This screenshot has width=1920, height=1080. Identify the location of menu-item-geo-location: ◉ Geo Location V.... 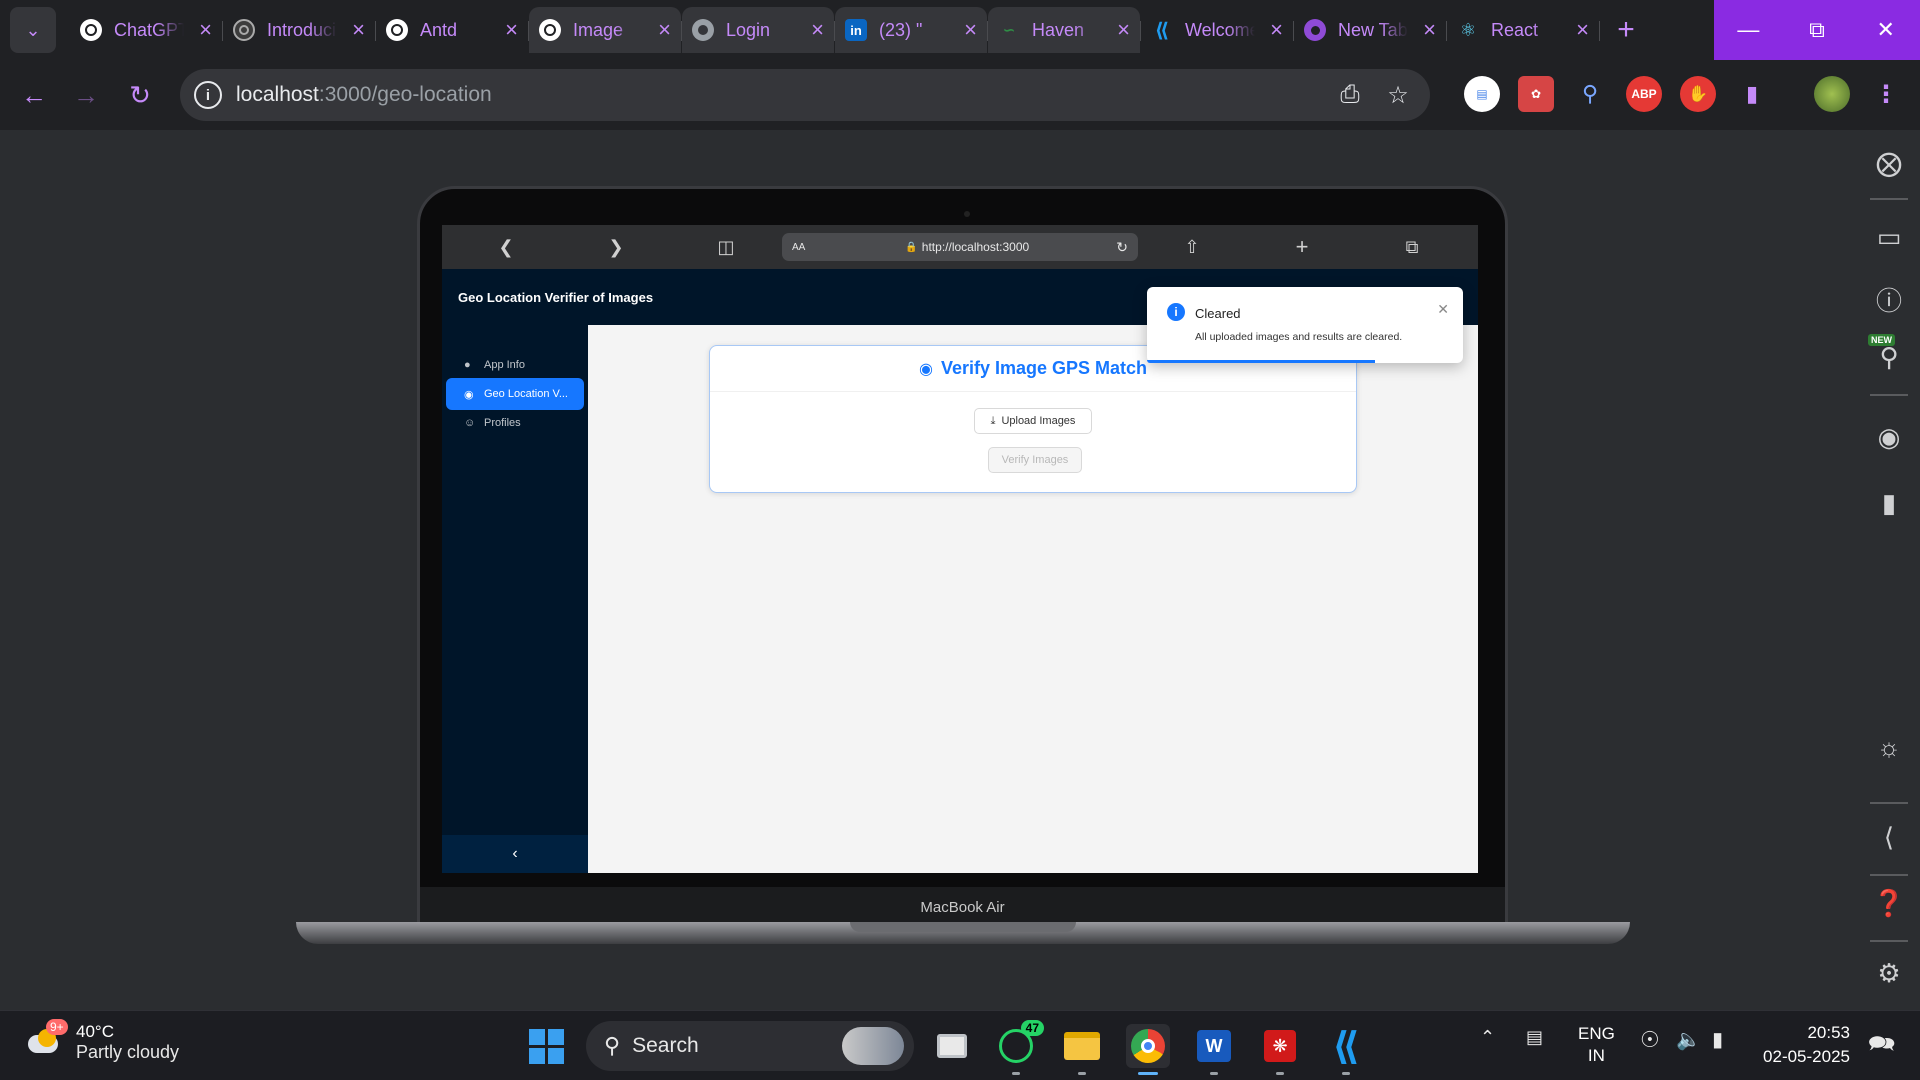
(515, 394).